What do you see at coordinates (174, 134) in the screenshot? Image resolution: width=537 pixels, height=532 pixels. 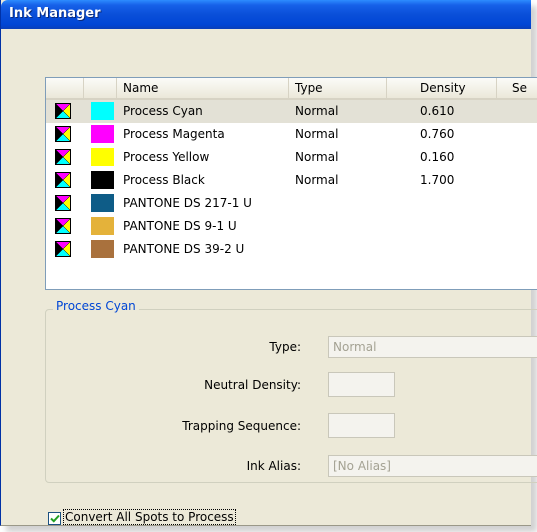 I see `ink-name: Process Magenta` at bounding box center [174, 134].